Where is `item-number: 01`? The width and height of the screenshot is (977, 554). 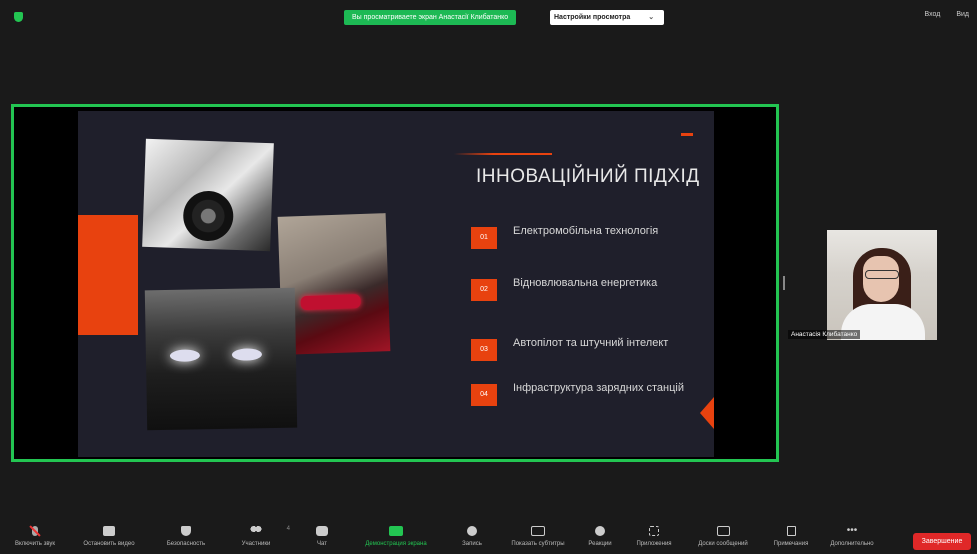
item-number: 01 is located at coordinates (484, 238).